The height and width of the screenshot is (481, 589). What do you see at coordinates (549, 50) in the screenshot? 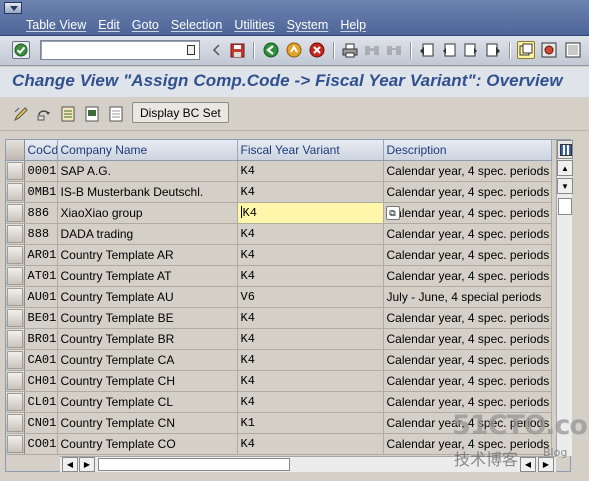
I see `customize-icon` at bounding box center [549, 50].